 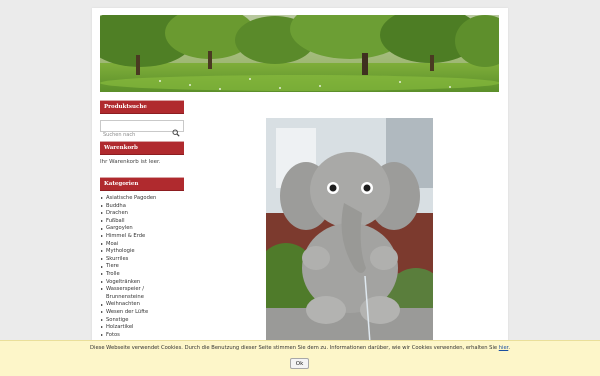 What do you see at coordinates (142, 107) in the screenshot?
I see `product-search-title: Produktsuche` at bounding box center [142, 107].